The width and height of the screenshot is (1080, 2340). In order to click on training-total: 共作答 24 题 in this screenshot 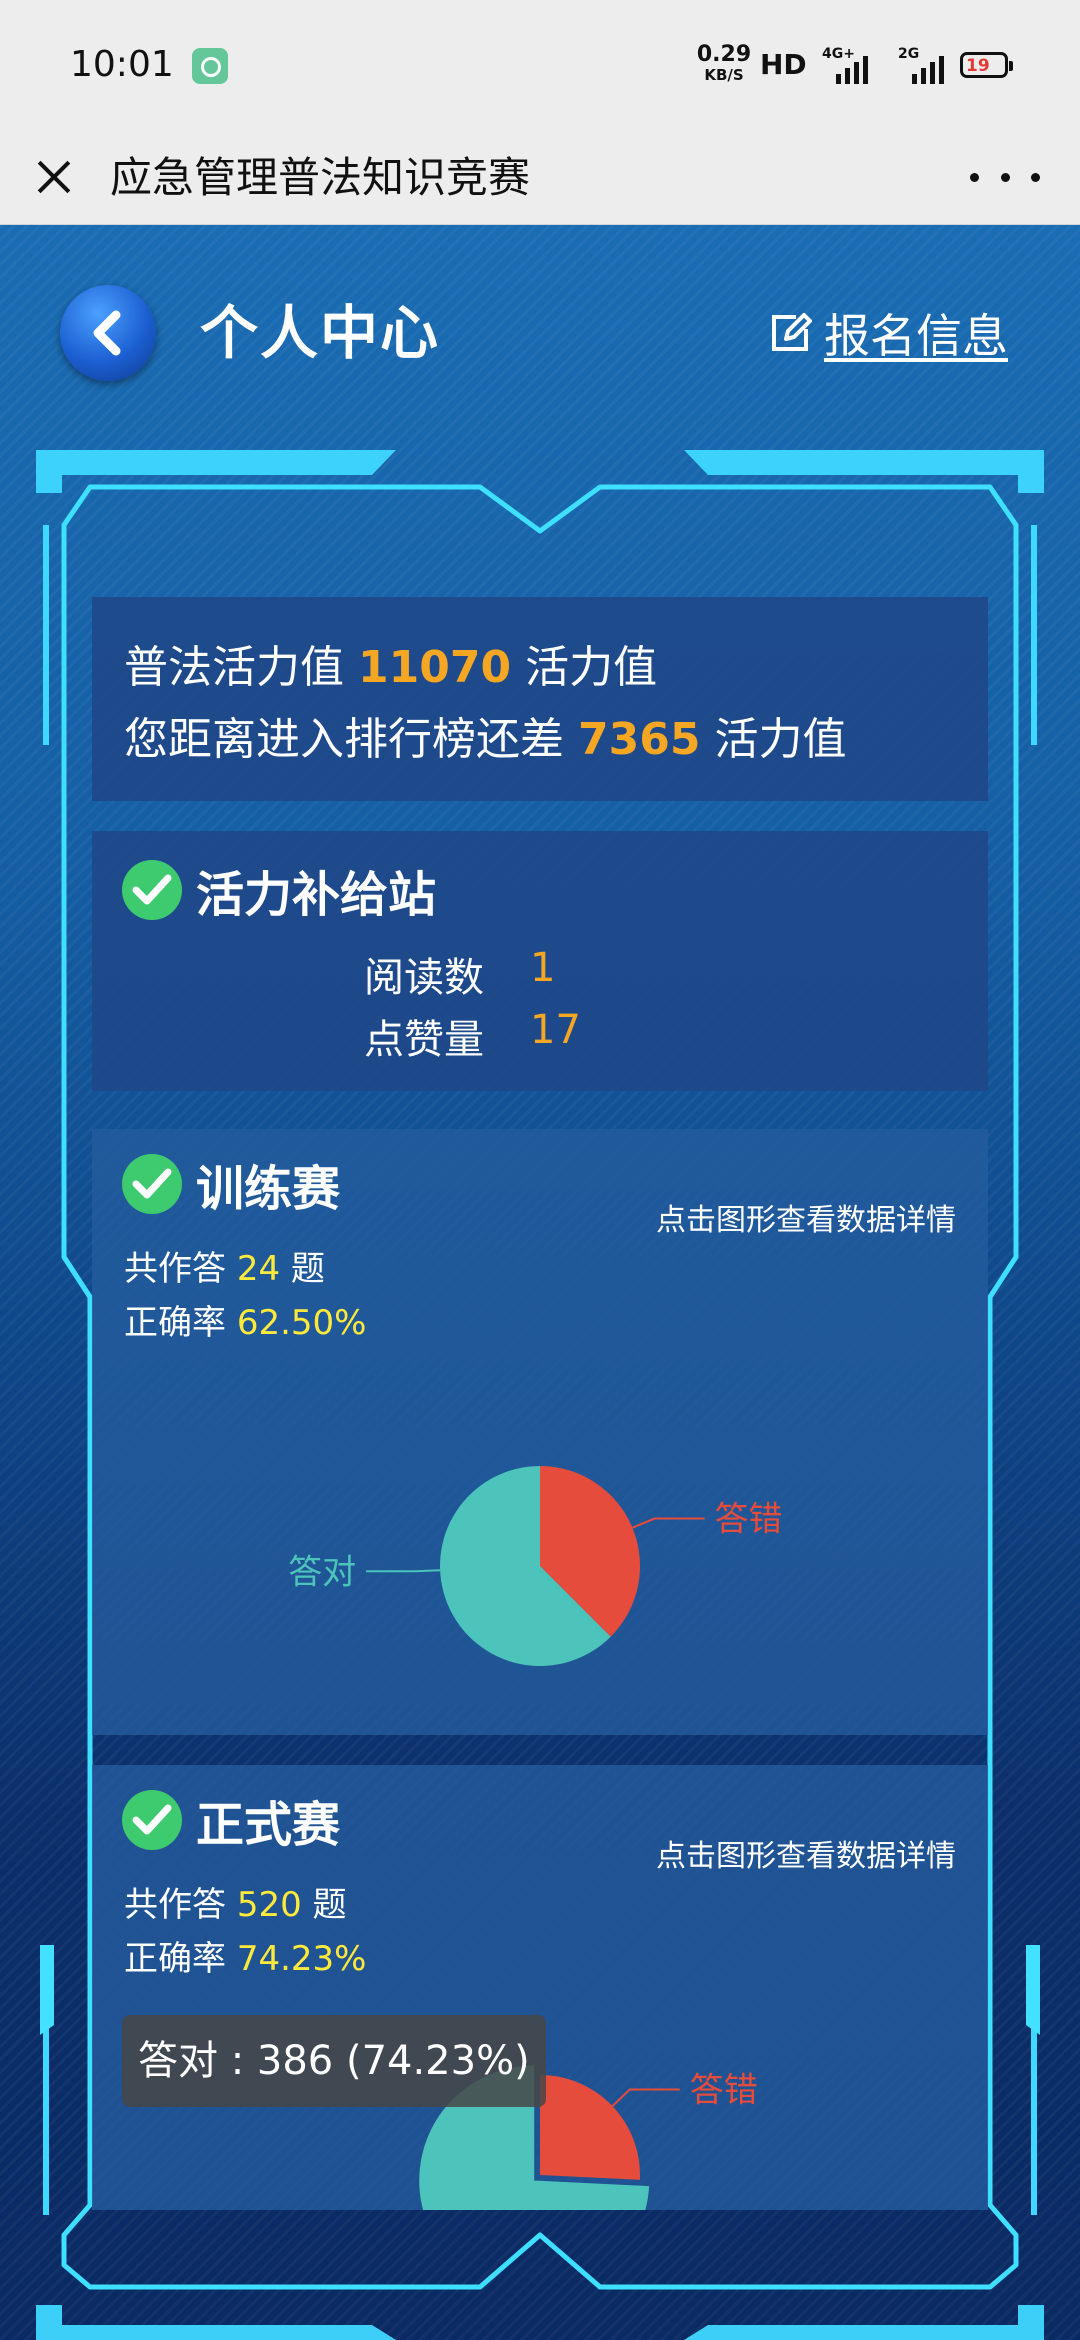, I will do `click(224, 1265)`.